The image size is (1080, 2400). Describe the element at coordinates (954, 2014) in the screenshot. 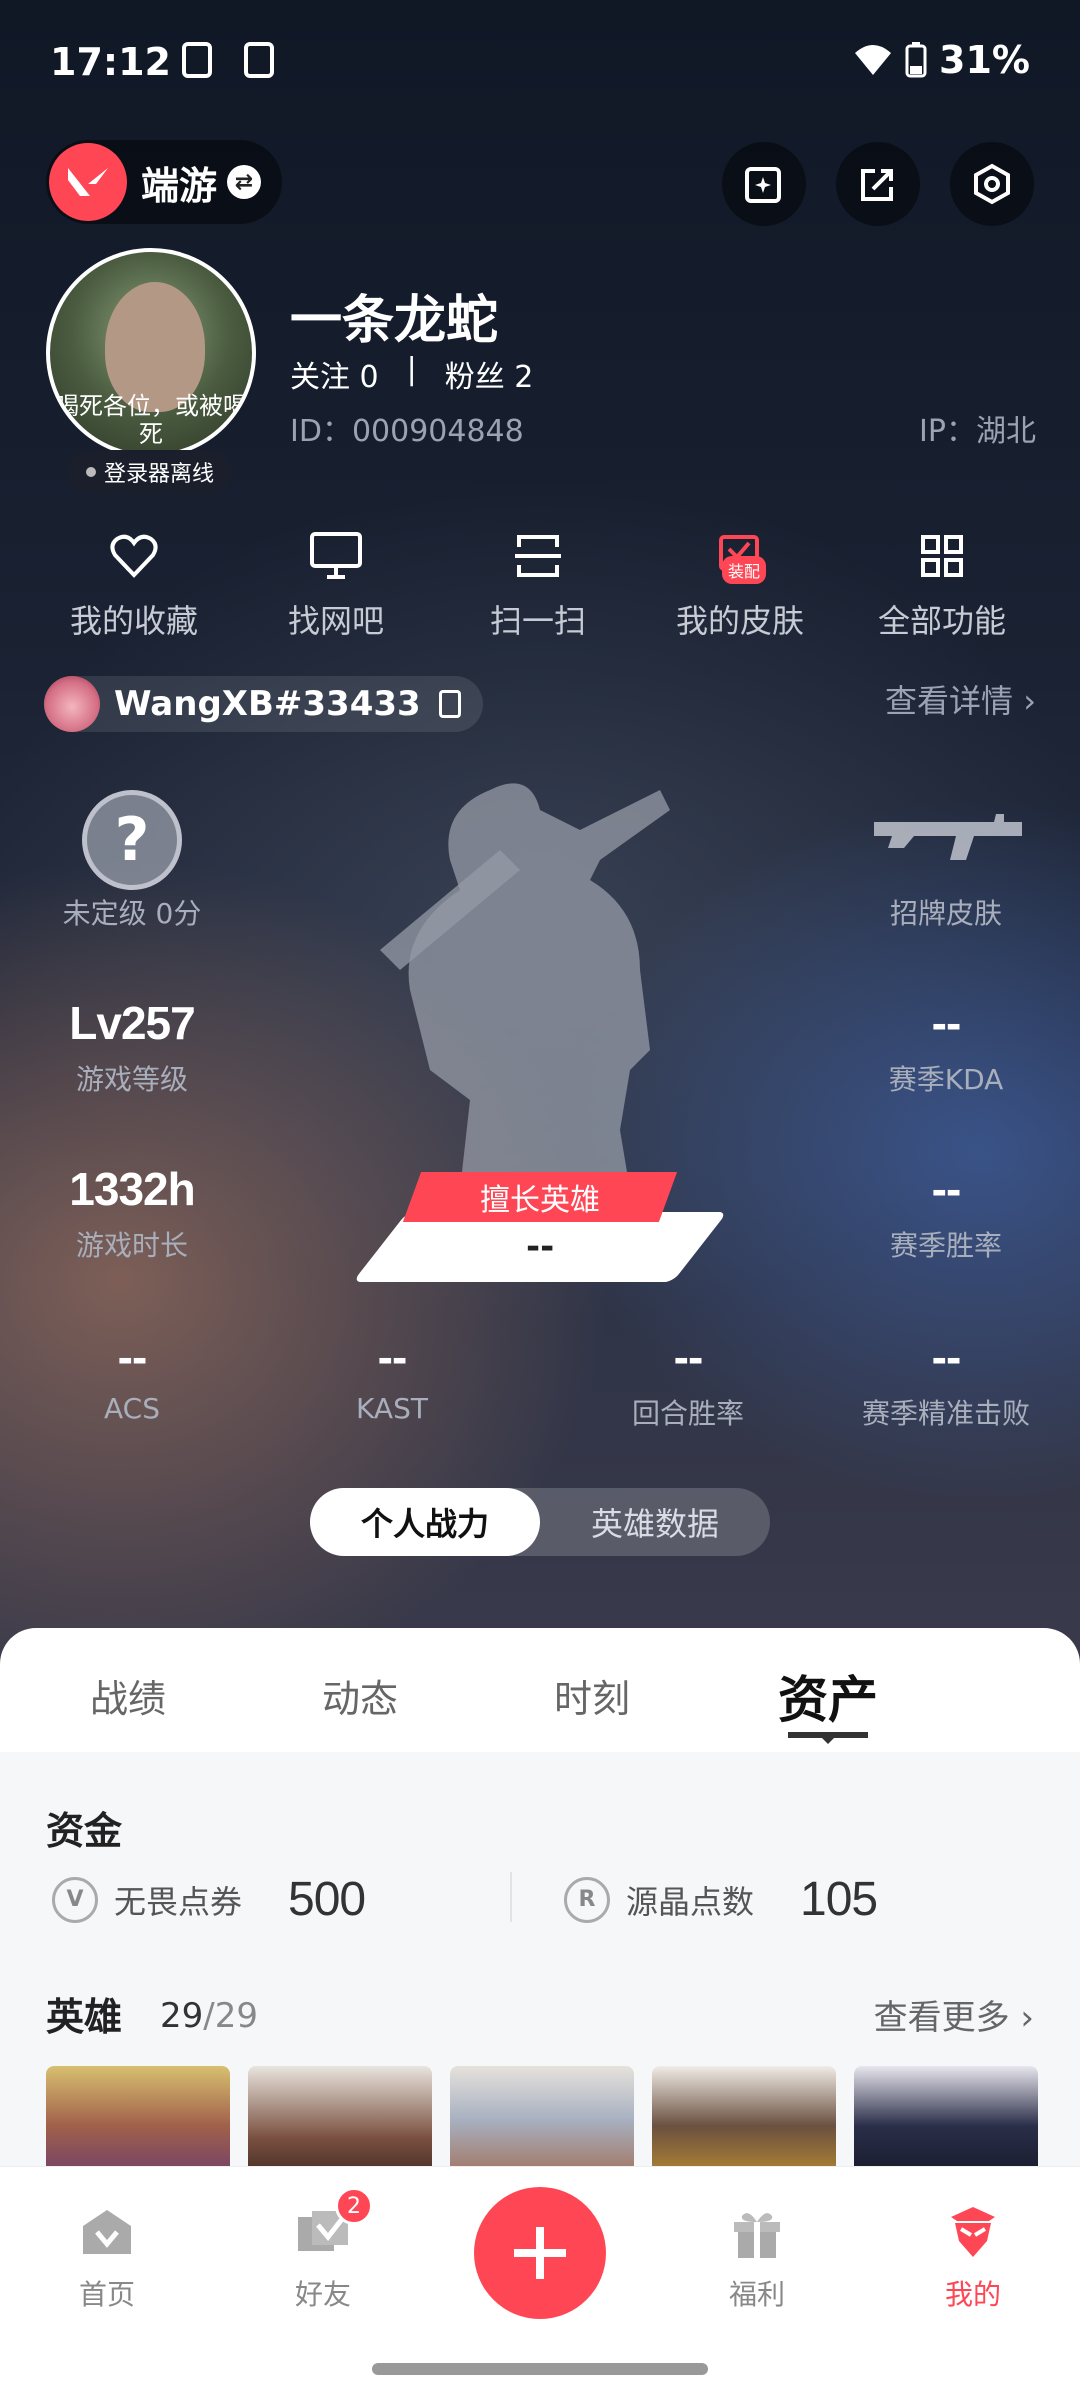

I see `view-more-heroes-link: 查看更多 ›` at that location.